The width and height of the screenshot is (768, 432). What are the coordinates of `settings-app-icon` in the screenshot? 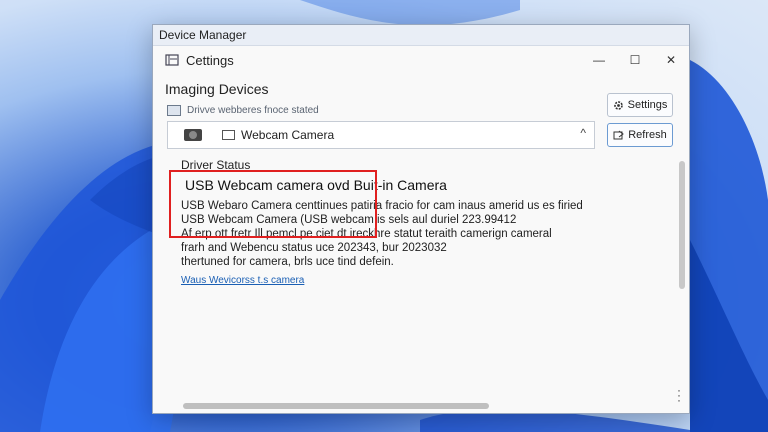 It's located at (172, 60).